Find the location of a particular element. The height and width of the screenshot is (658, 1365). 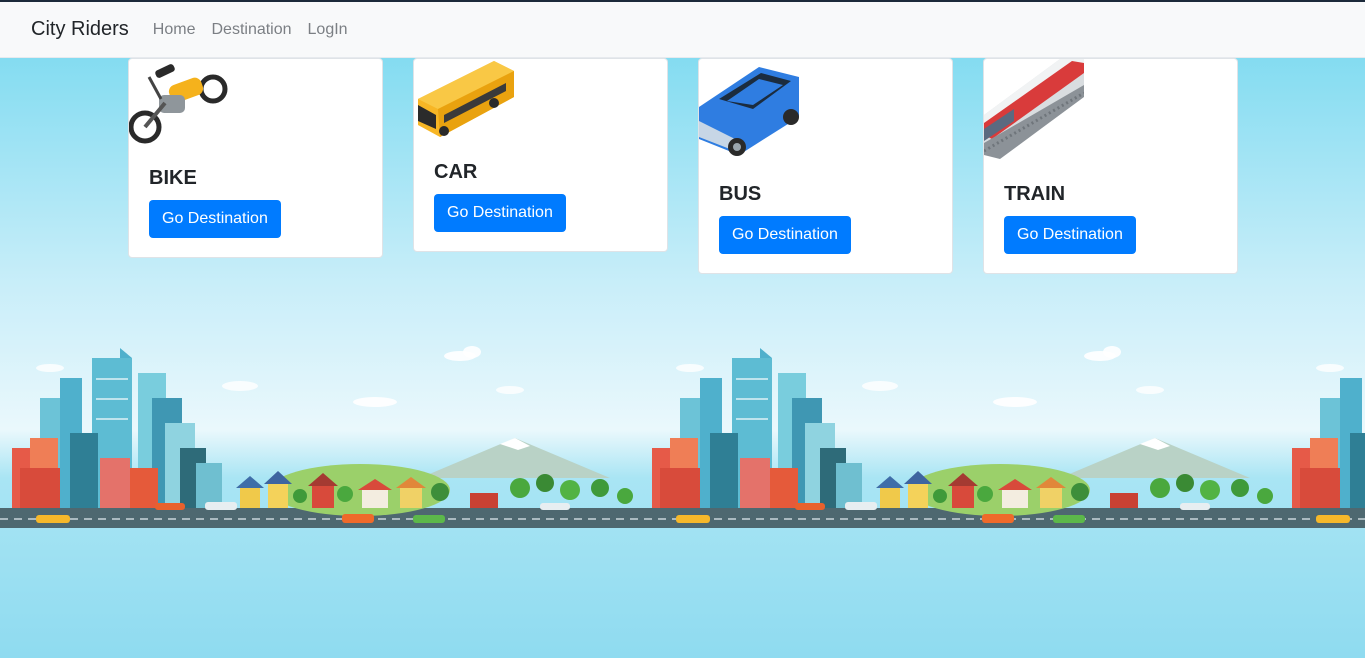

card-title: TRAIN is located at coordinates (1035, 194).